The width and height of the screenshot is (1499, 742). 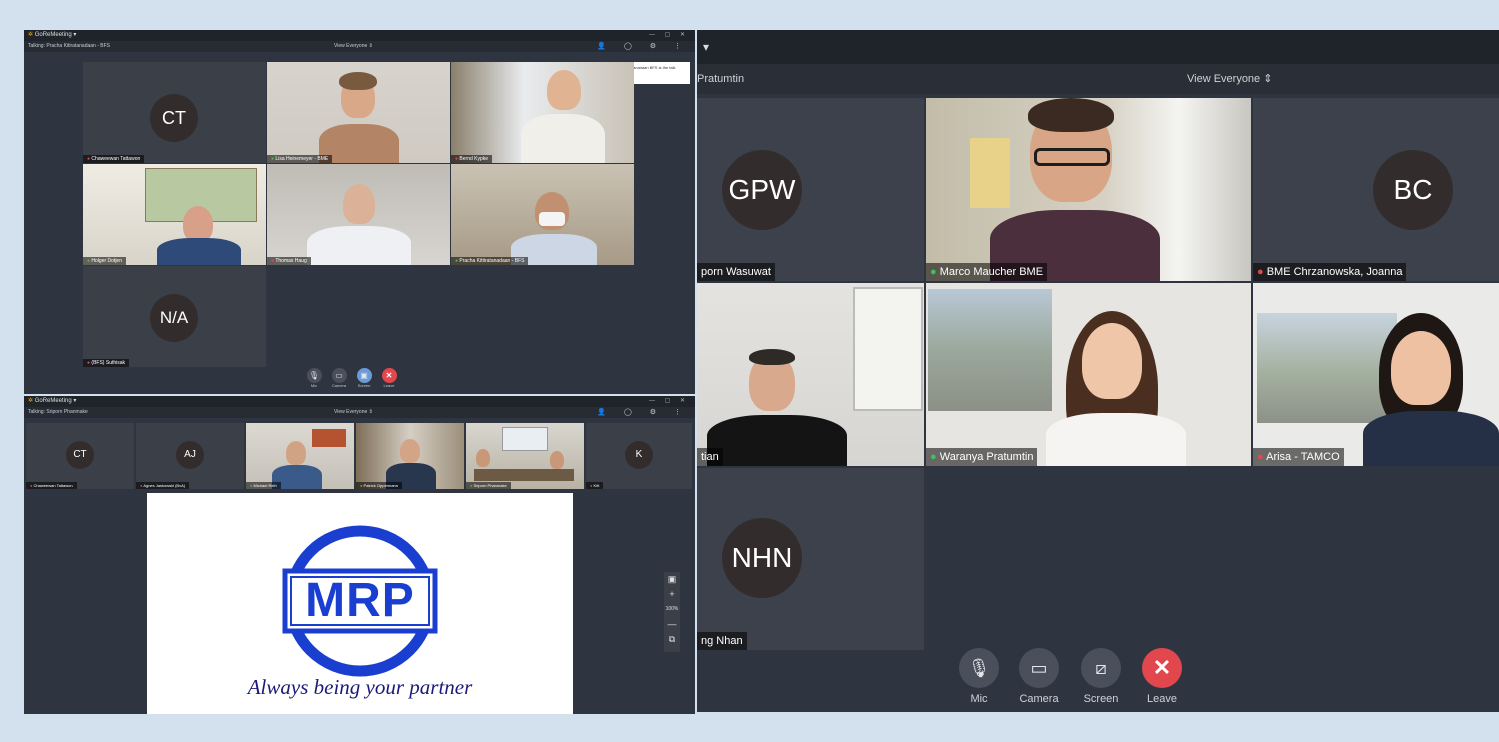 I want to click on participant-name-tag: porn Wasuwat, so click(x=736, y=272).